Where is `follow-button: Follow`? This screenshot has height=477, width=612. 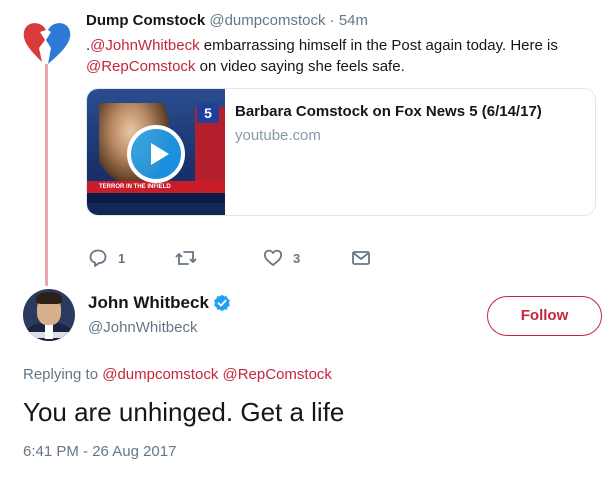
follow-button: Follow is located at coordinates (544, 316).